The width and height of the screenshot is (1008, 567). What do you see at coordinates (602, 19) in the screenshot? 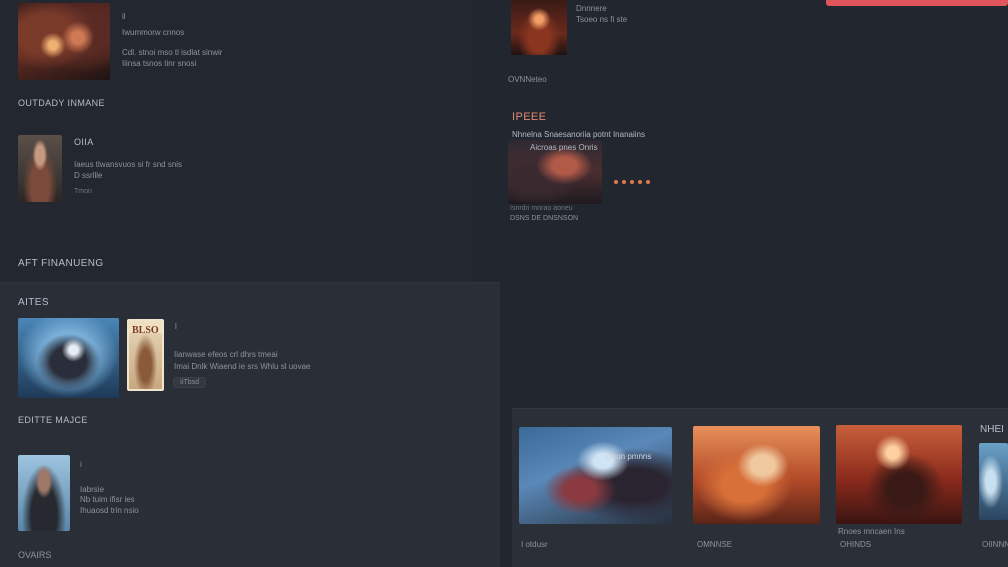
I see `right-top-line1: Tsoeo ns fi ste` at bounding box center [602, 19].